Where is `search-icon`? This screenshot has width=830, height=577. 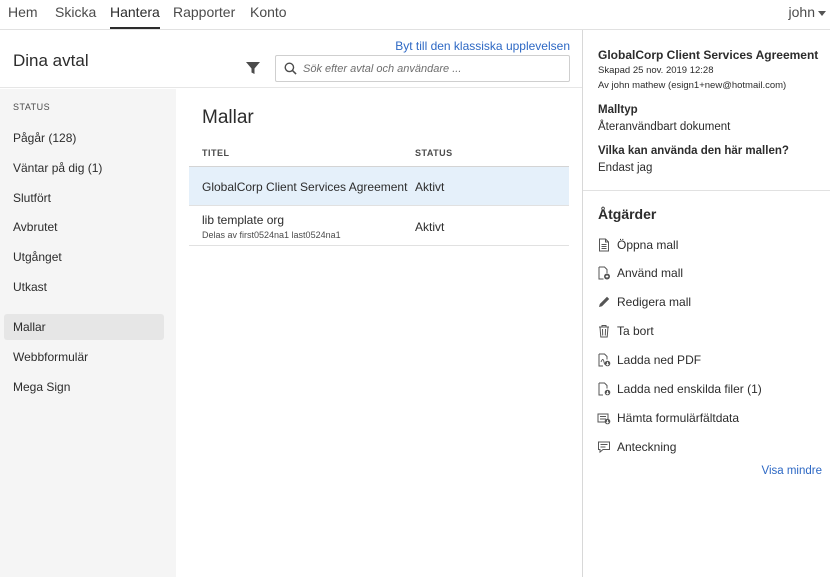
search-icon is located at coordinates (290, 68).